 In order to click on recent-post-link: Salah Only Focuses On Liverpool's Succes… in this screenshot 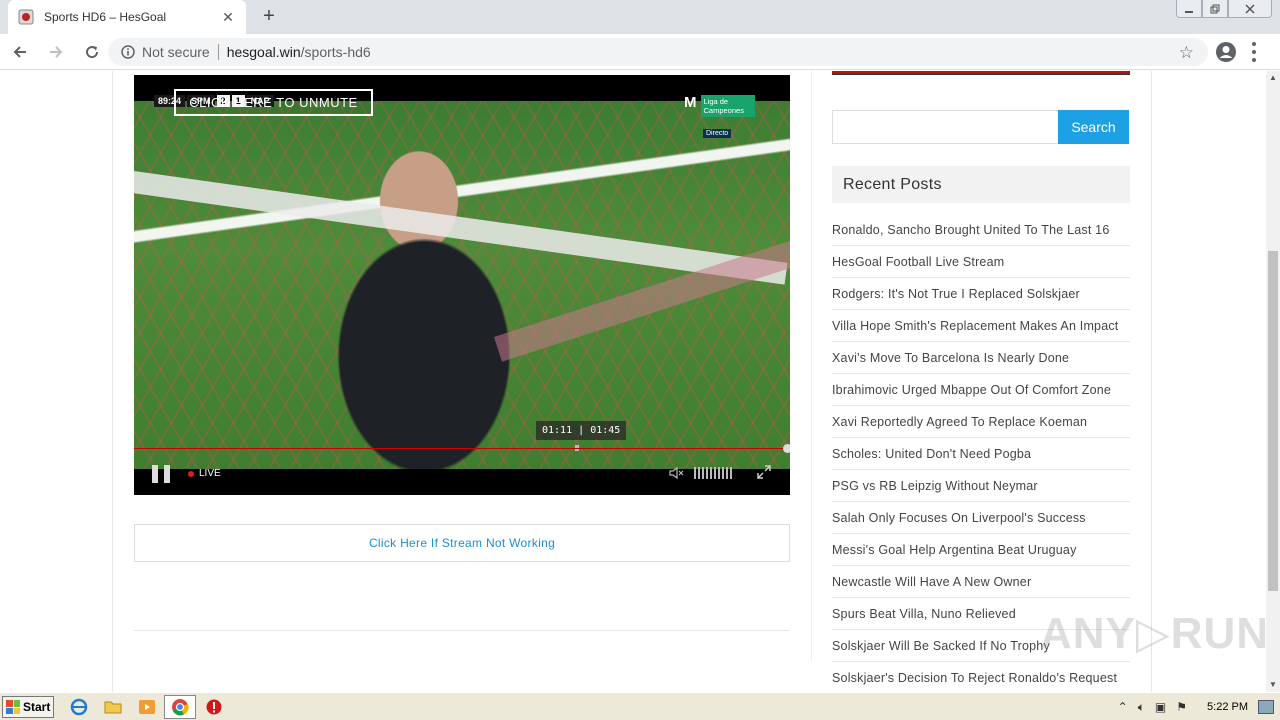, I will do `click(981, 518)`.